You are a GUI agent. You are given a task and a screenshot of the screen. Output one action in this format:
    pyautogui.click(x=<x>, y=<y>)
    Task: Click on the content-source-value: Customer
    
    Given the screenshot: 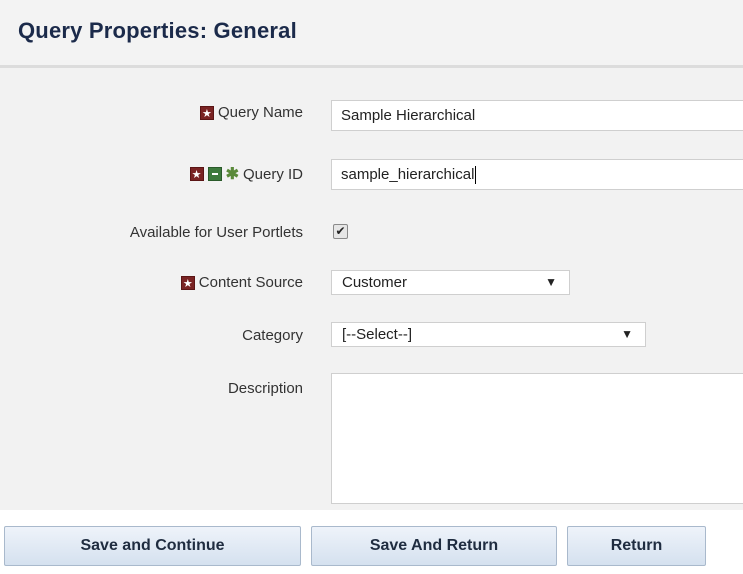 What is the action you would take?
    pyautogui.click(x=375, y=282)
    